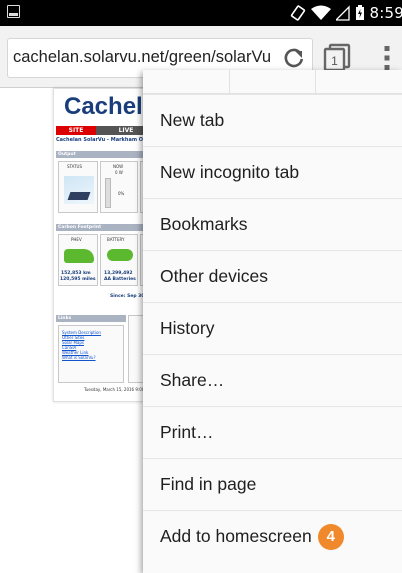 Image resolution: width=402 pixels, height=573 pixels. What do you see at coordinates (320, 12) in the screenshot?
I see `wifi-icon` at bounding box center [320, 12].